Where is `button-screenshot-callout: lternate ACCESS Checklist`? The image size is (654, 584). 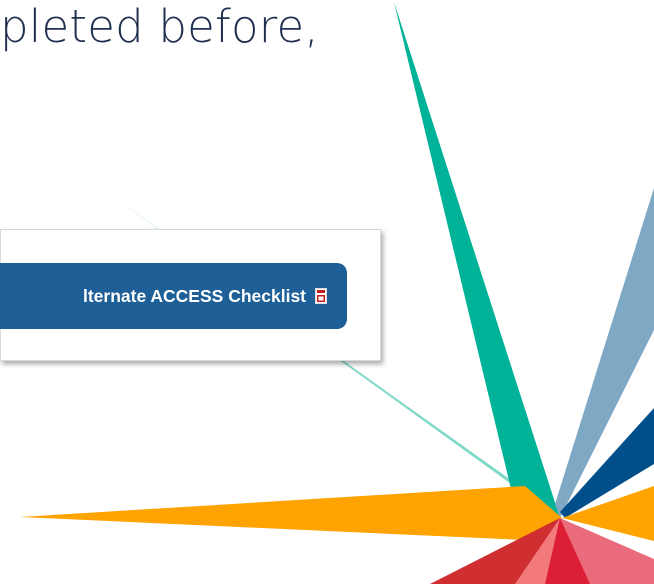 button-screenshot-callout: lternate ACCESS Checklist is located at coordinates (190, 295).